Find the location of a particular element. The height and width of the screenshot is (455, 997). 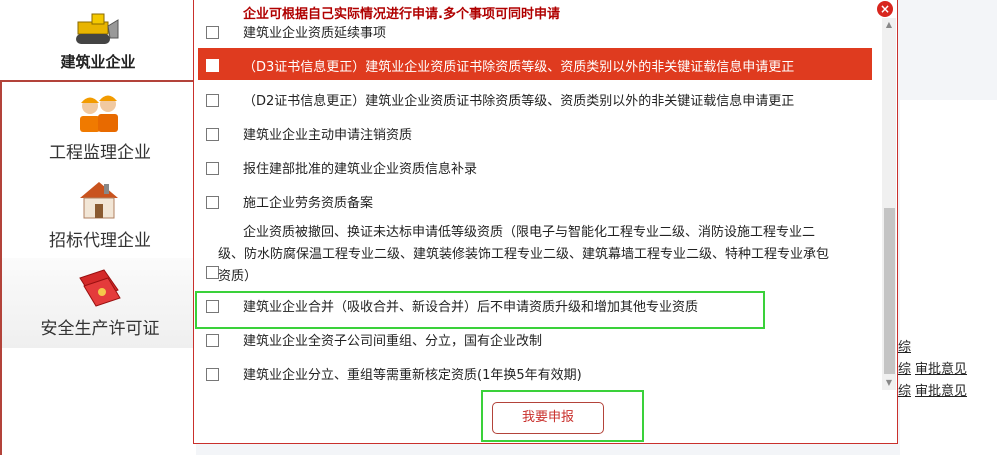

sidebar-item-label: 招标代理企业 is located at coordinates (100, 241).